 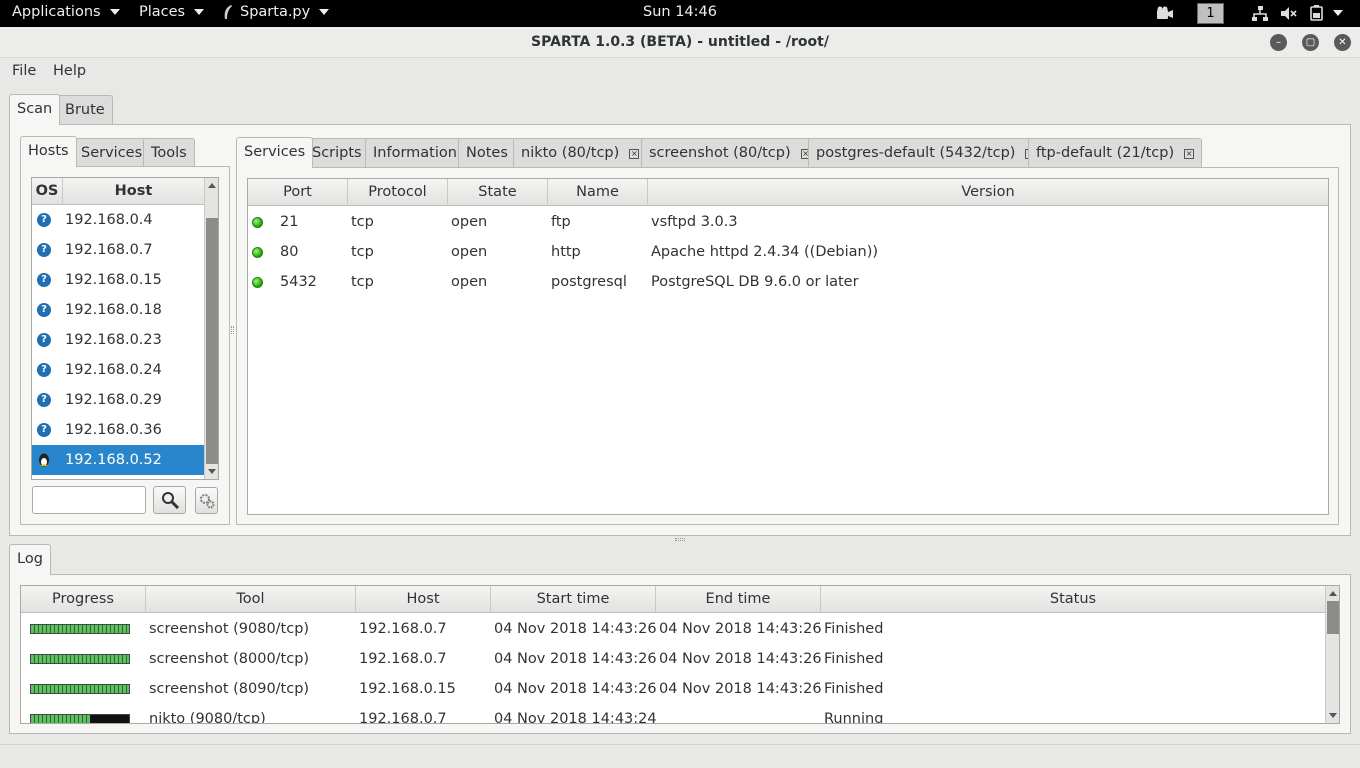 I want to click on tab-log: Log, so click(x=30, y=559).